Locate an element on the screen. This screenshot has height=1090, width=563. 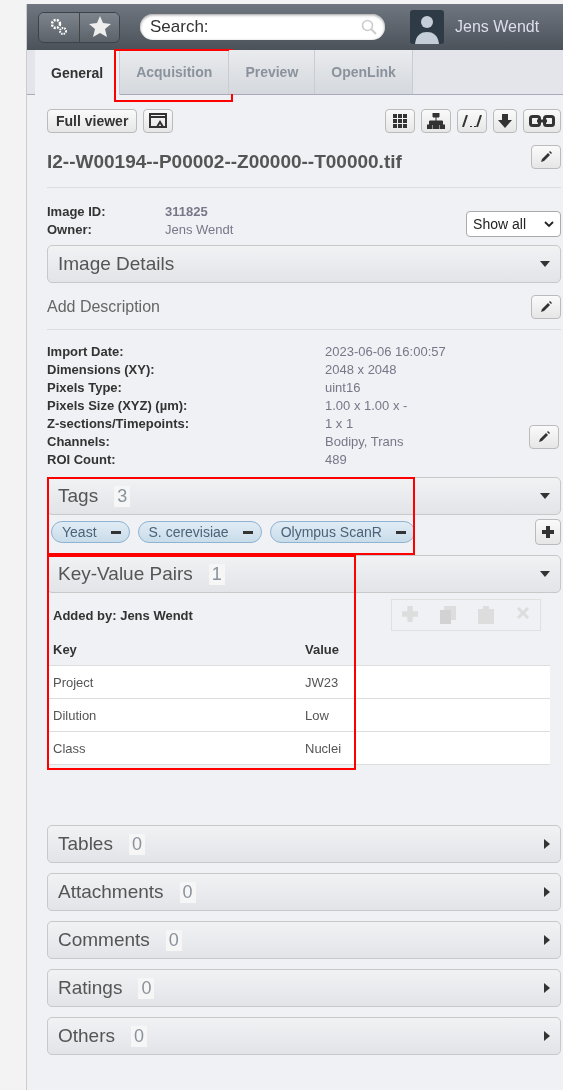
search-field: Search: is located at coordinates (262, 27).